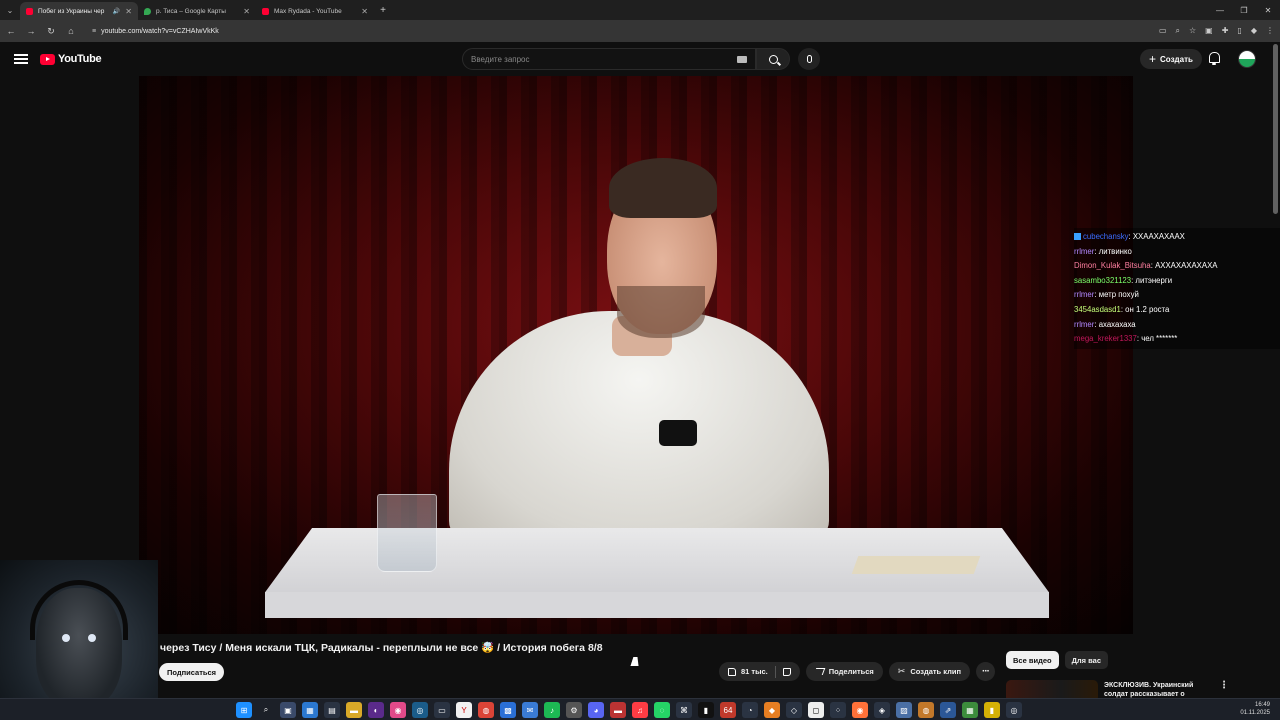 The height and width of the screenshot is (720, 1280). What do you see at coordinates (728, 710) in the screenshot?
I see `counter-icon: 64` at bounding box center [728, 710].